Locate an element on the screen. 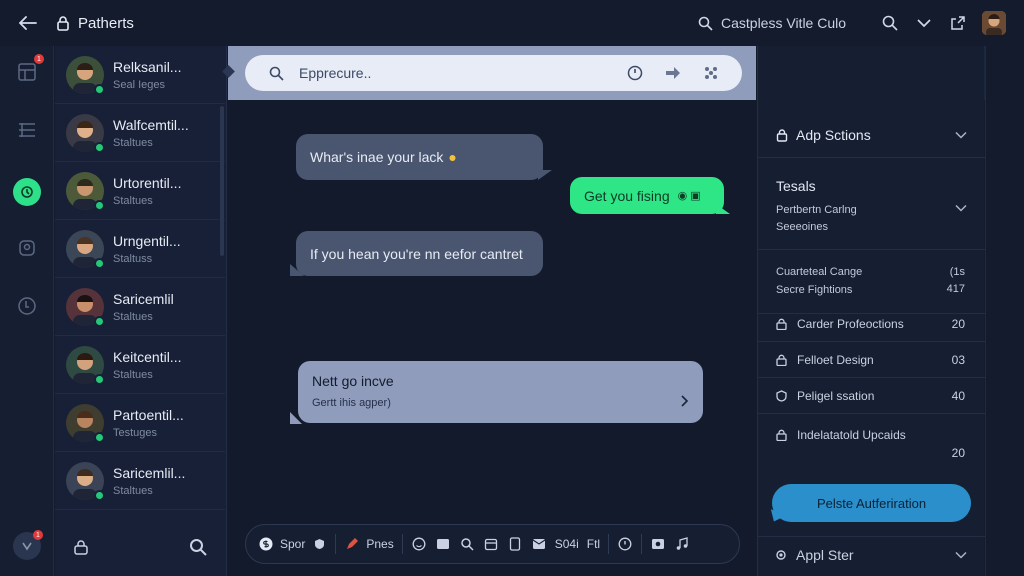 Image resolution: width=1024 pixels, height=576 pixels. contact-item: Walfcemtil... Staltues is located at coordinates (140, 133).